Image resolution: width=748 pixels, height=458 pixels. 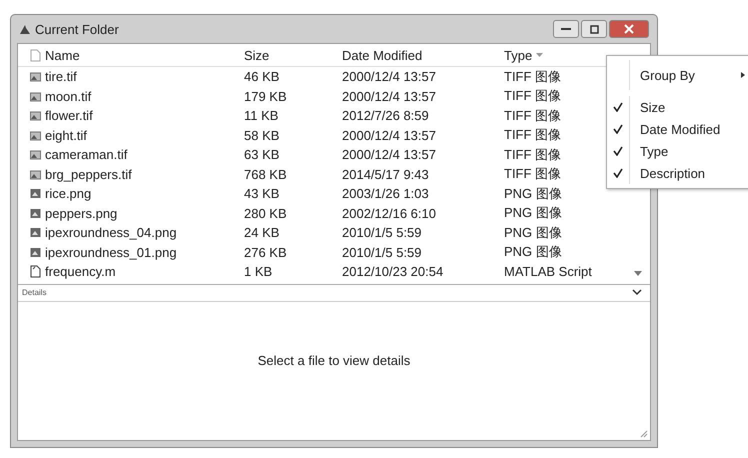 What do you see at coordinates (131, 116) in the screenshot?
I see `file-name-cell: flower.tif` at bounding box center [131, 116].